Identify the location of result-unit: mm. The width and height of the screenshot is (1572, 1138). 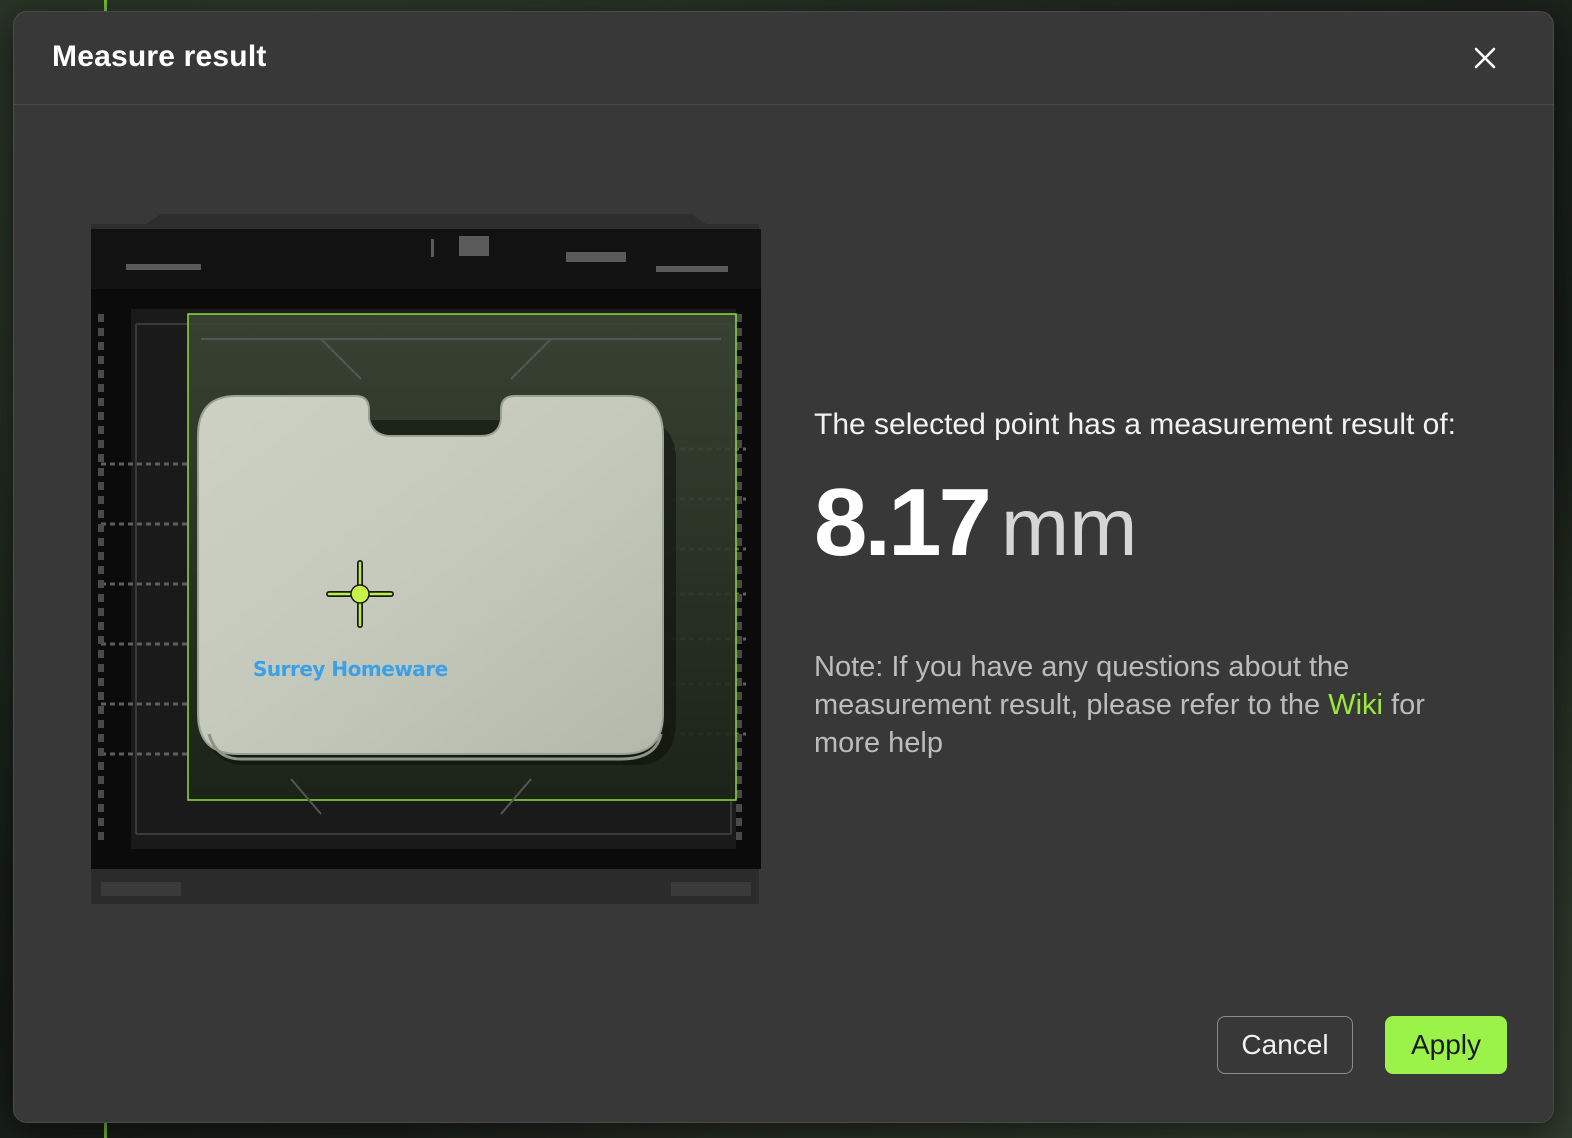
(1069, 527).